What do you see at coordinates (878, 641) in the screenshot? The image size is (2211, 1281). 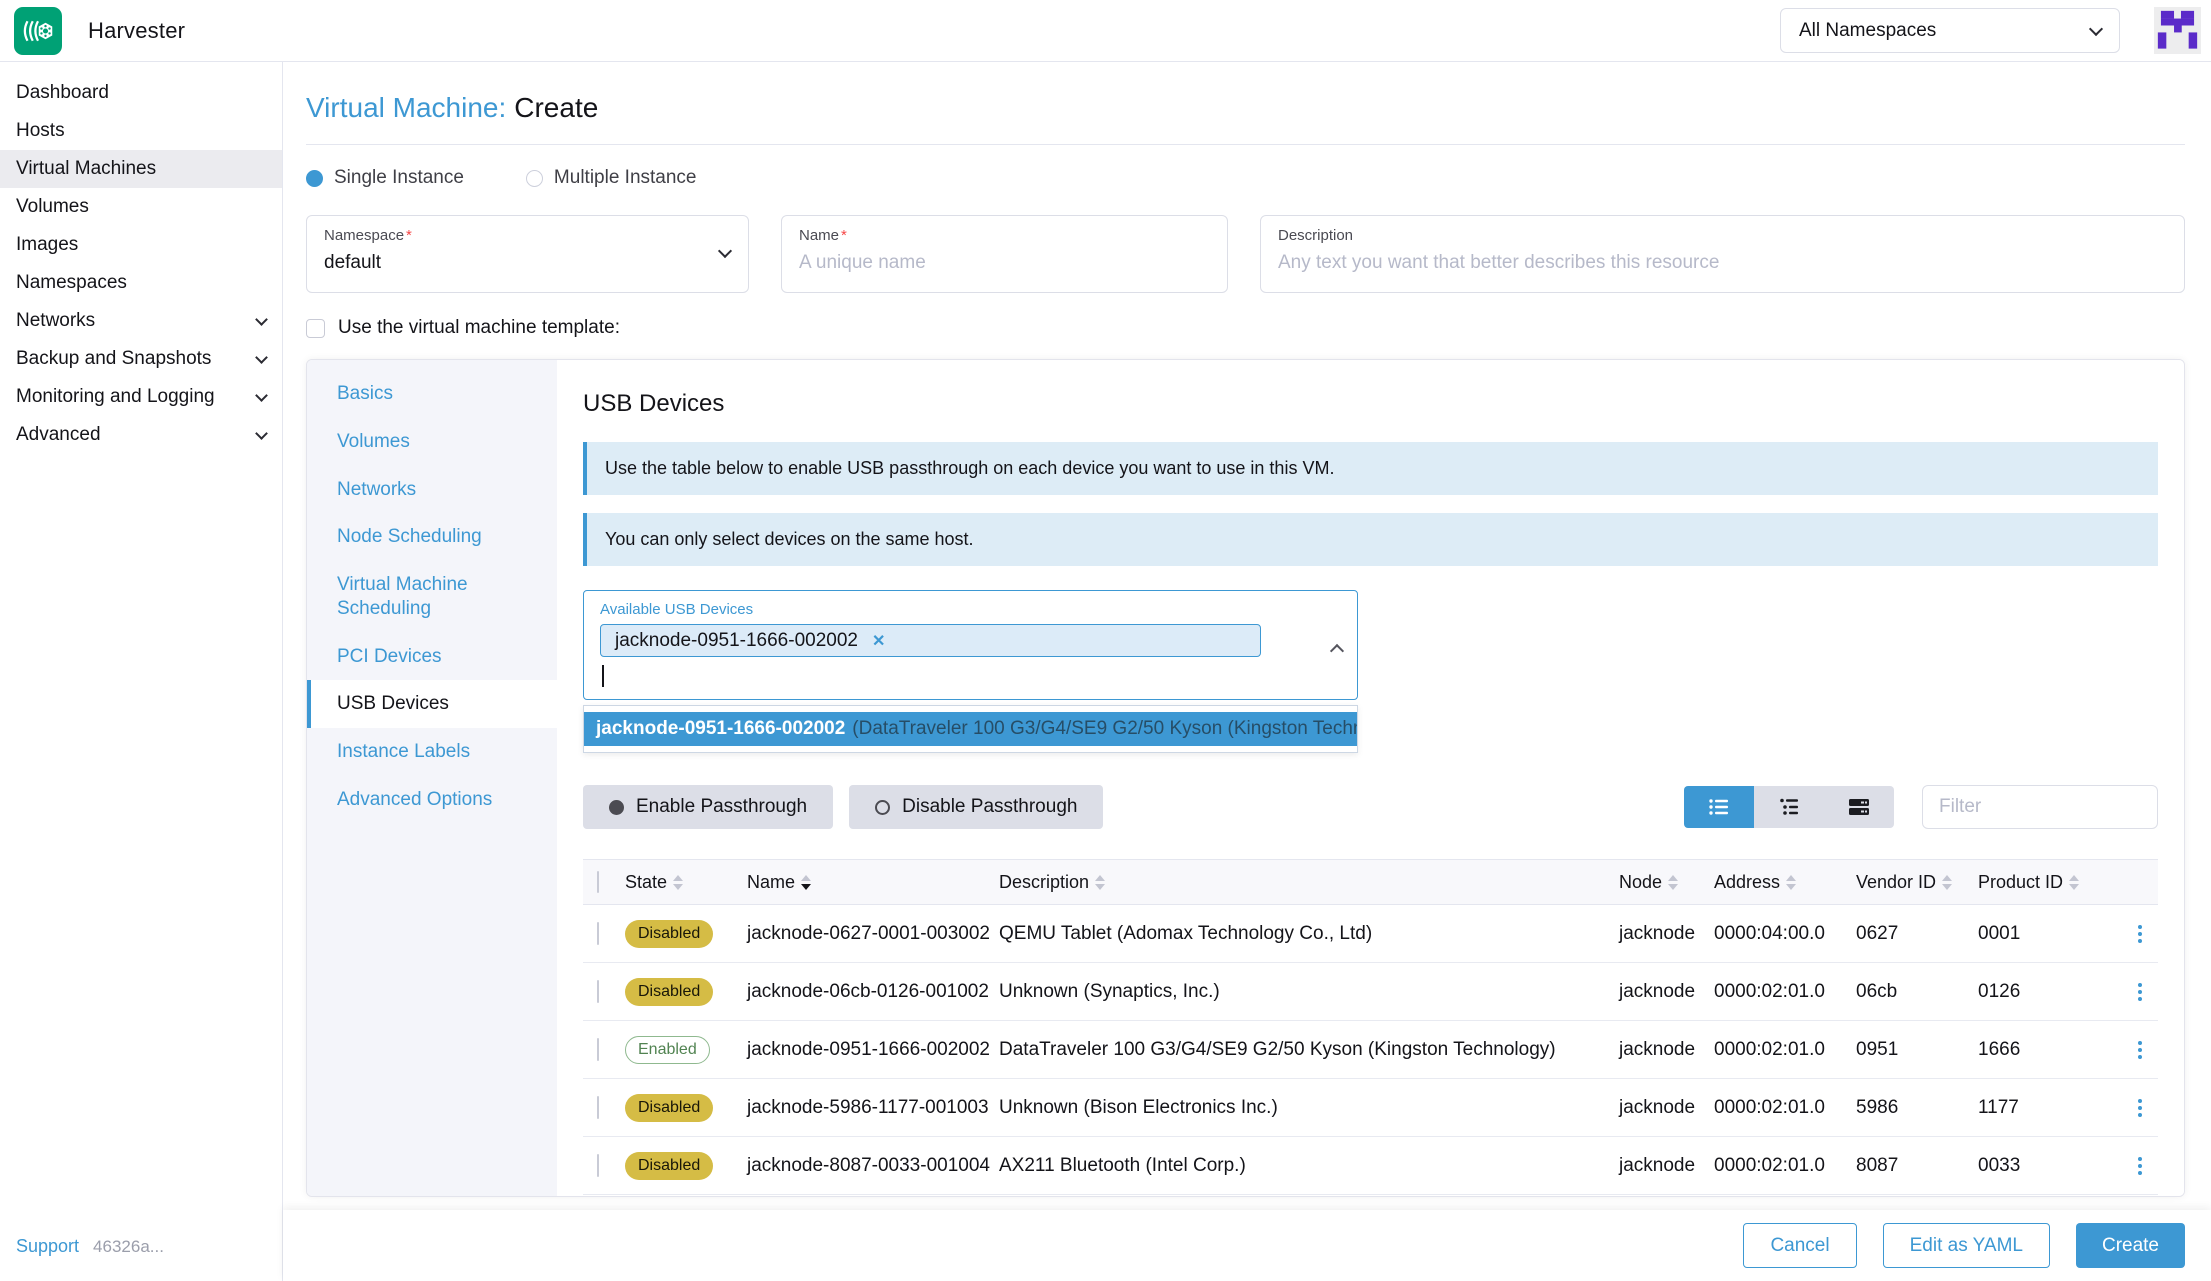 I see `remove-tag-icon: ✕` at bounding box center [878, 641].